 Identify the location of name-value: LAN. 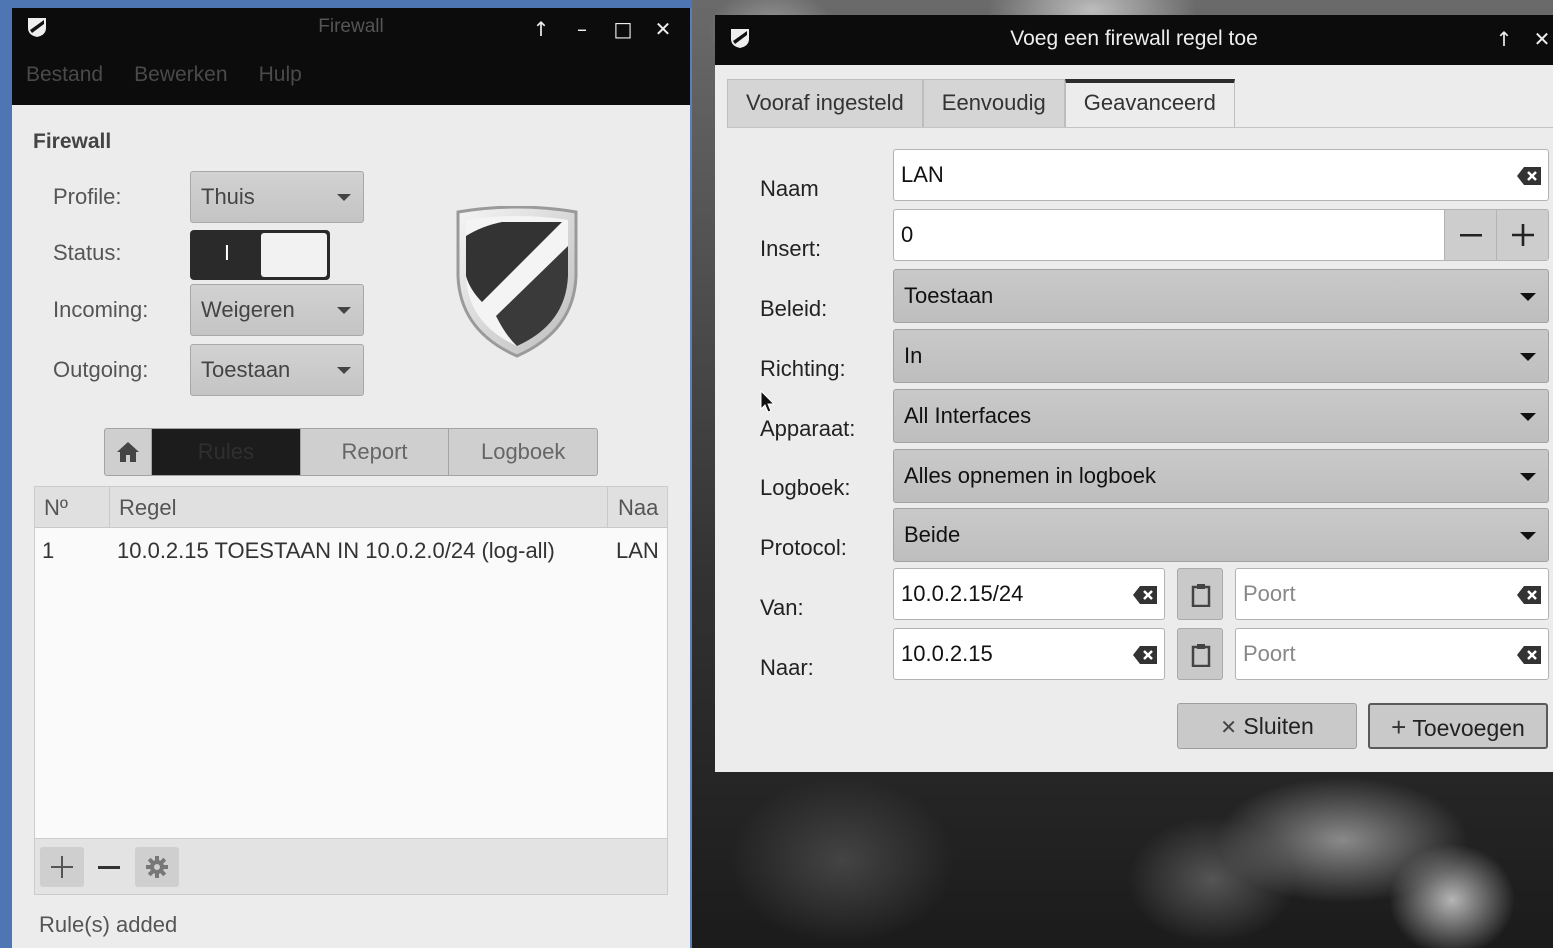
(922, 174).